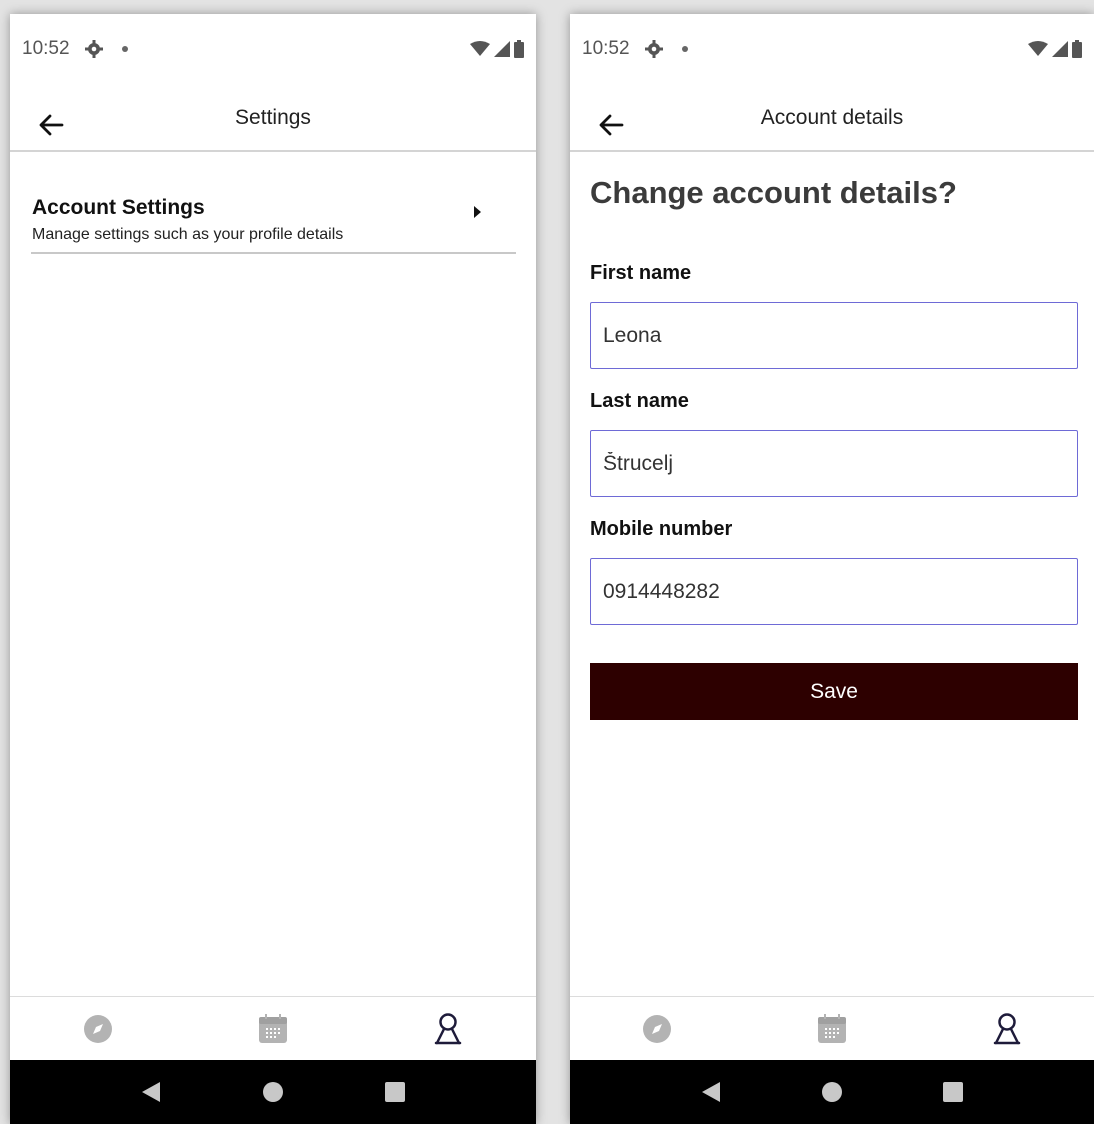 The height and width of the screenshot is (1124, 1094). I want to click on page-title: Settings, so click(273, 117).